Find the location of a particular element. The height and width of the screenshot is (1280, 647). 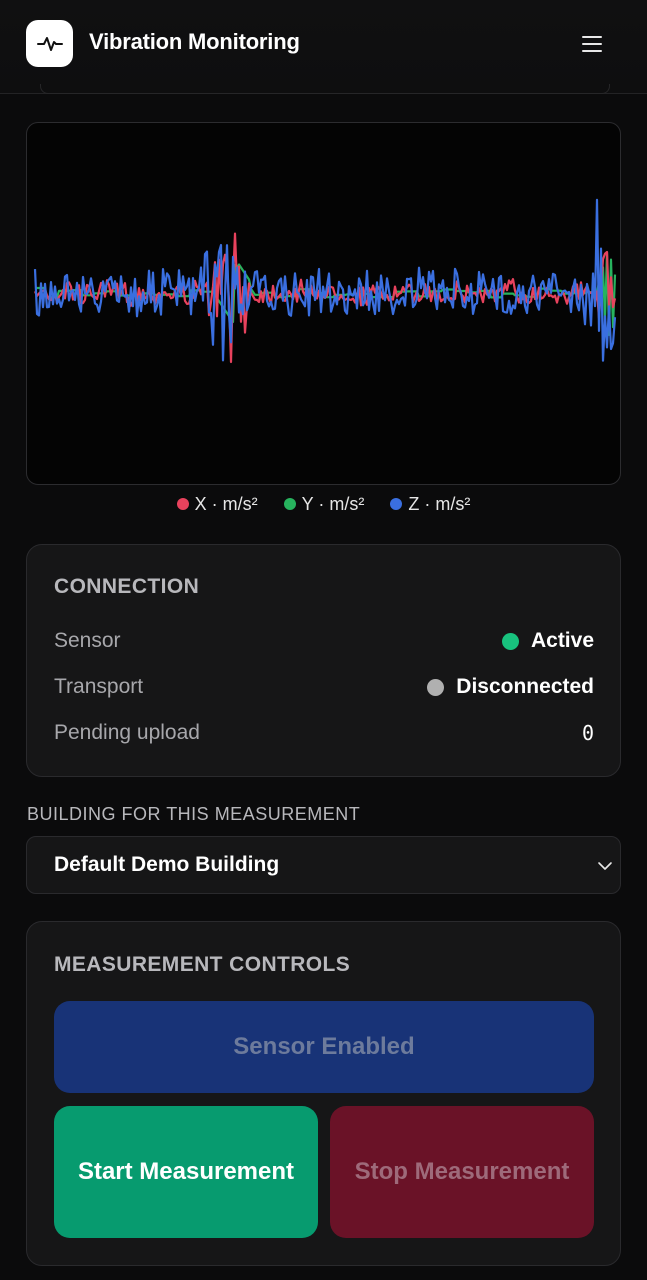

sensor-label: Sensor is located at coordinates (87, 640).